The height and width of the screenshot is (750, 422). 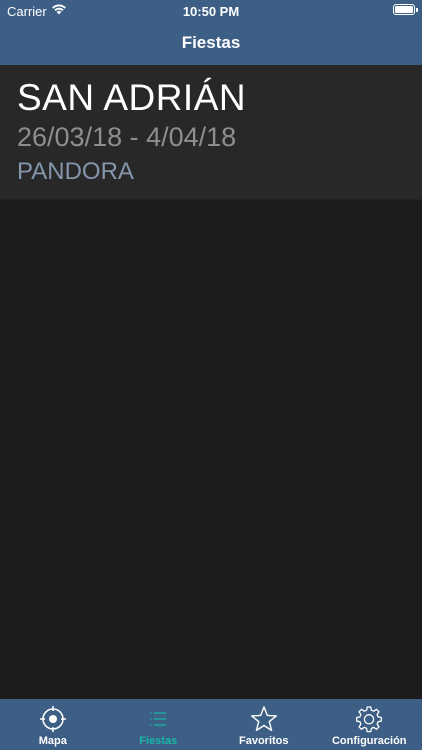 I want to click on fiesta-place: PANDORA, so click(x=75, y=171).